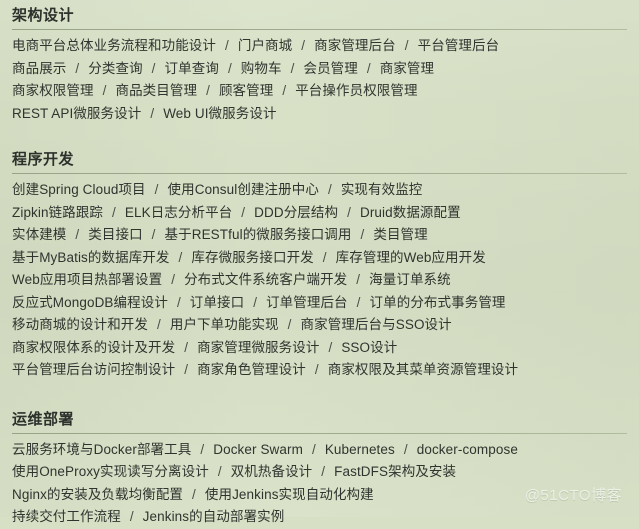 This screenshot has width=639, height=529. What do you see at coordinates (53, 90) in the screenshot?
I see `topic-item: 商家权限管理` at bounding box center [53, 90].